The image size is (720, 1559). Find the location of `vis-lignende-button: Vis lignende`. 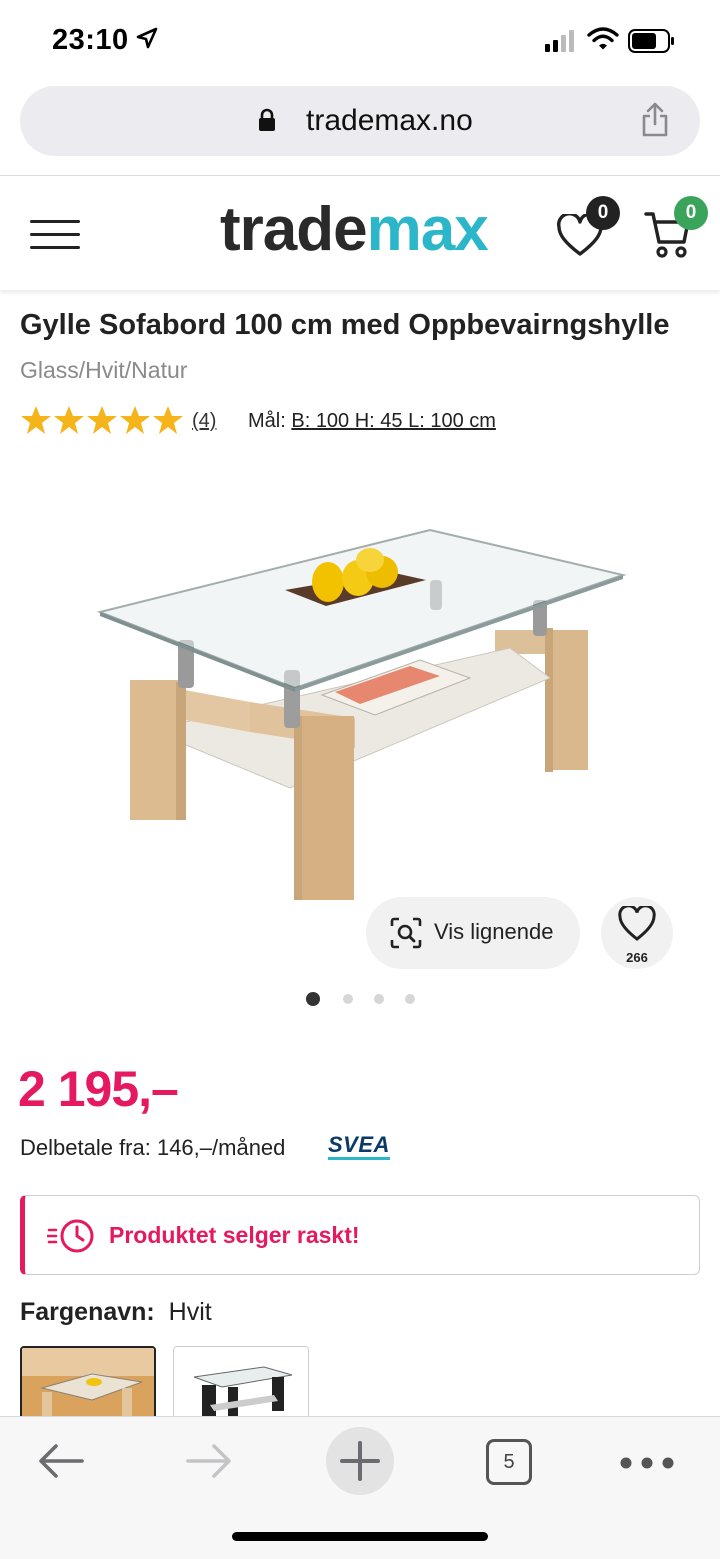

vis-lignende-button: Vis lignende is located at coordinates (473, 933).